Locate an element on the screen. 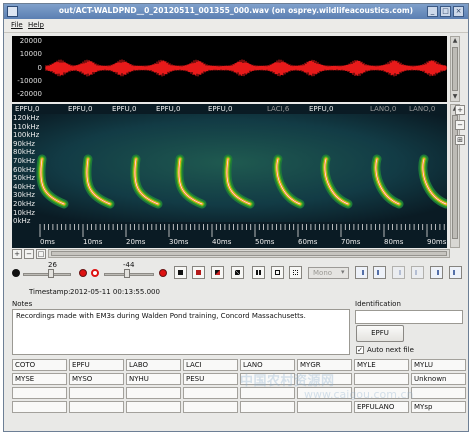  last-file-button is located at coordinates (455, 272).